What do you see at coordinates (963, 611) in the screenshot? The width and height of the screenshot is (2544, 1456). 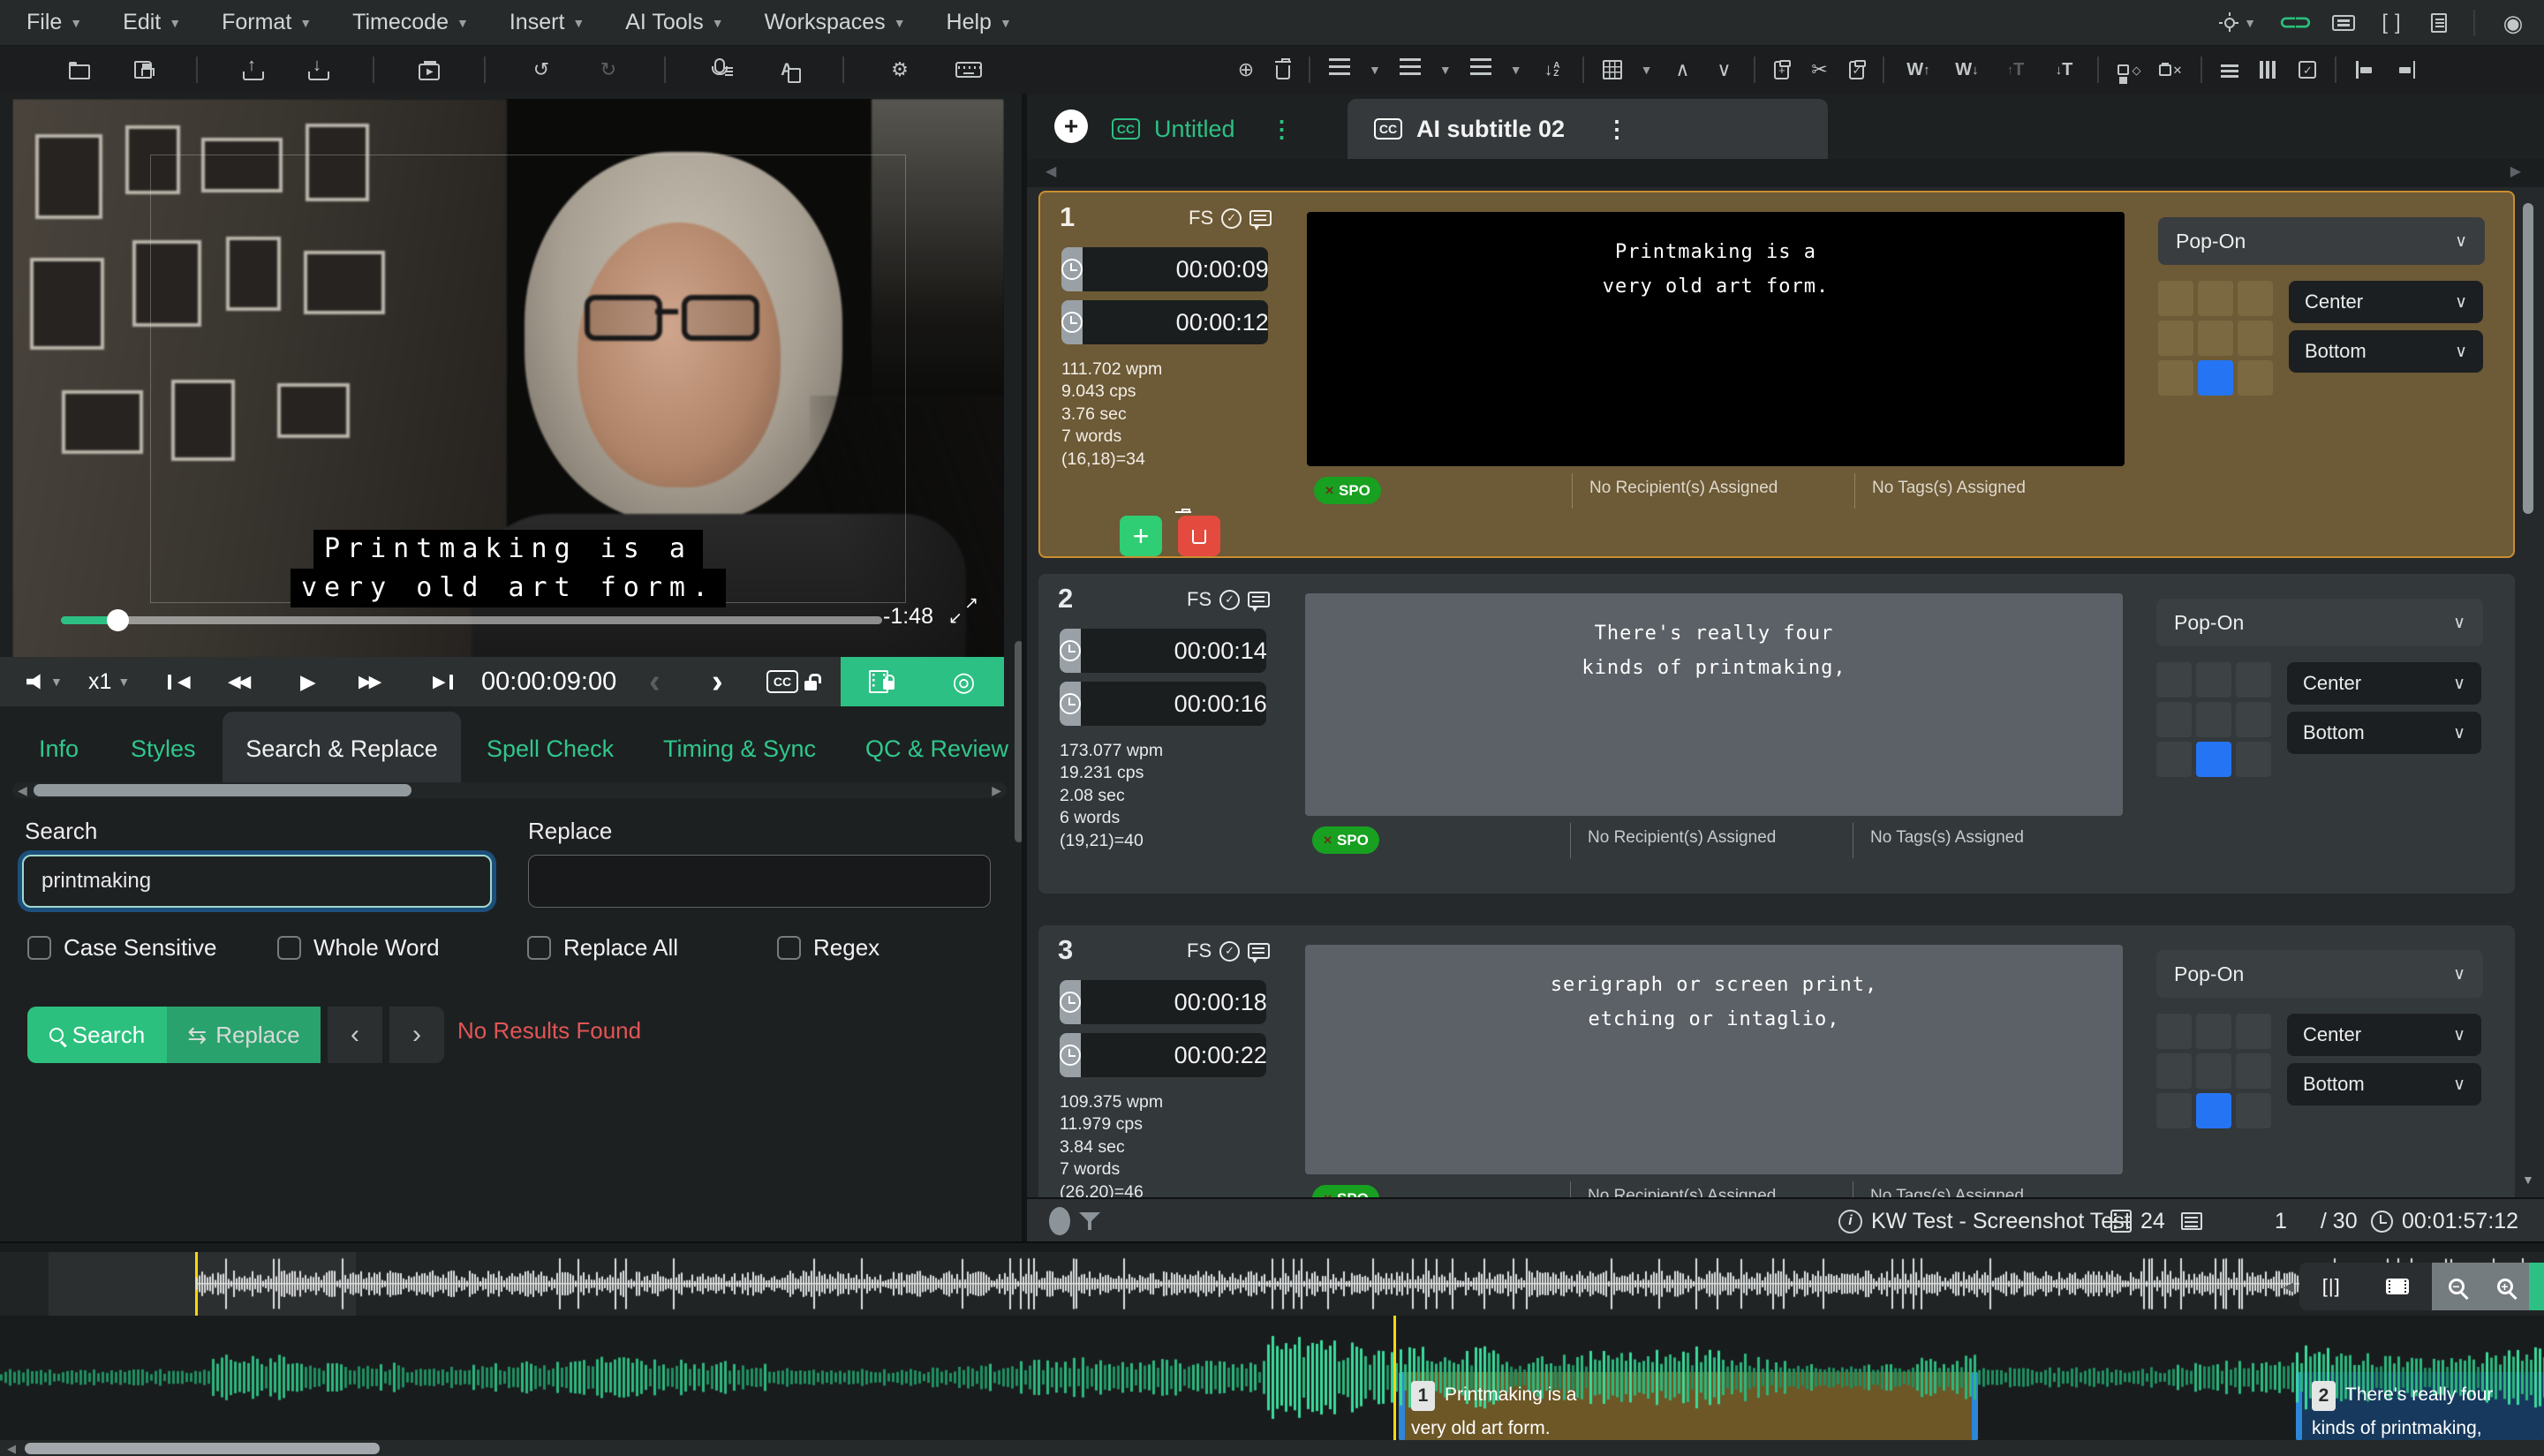 I see `fullscreen-expand-icon` at bounding box center [963, 611].